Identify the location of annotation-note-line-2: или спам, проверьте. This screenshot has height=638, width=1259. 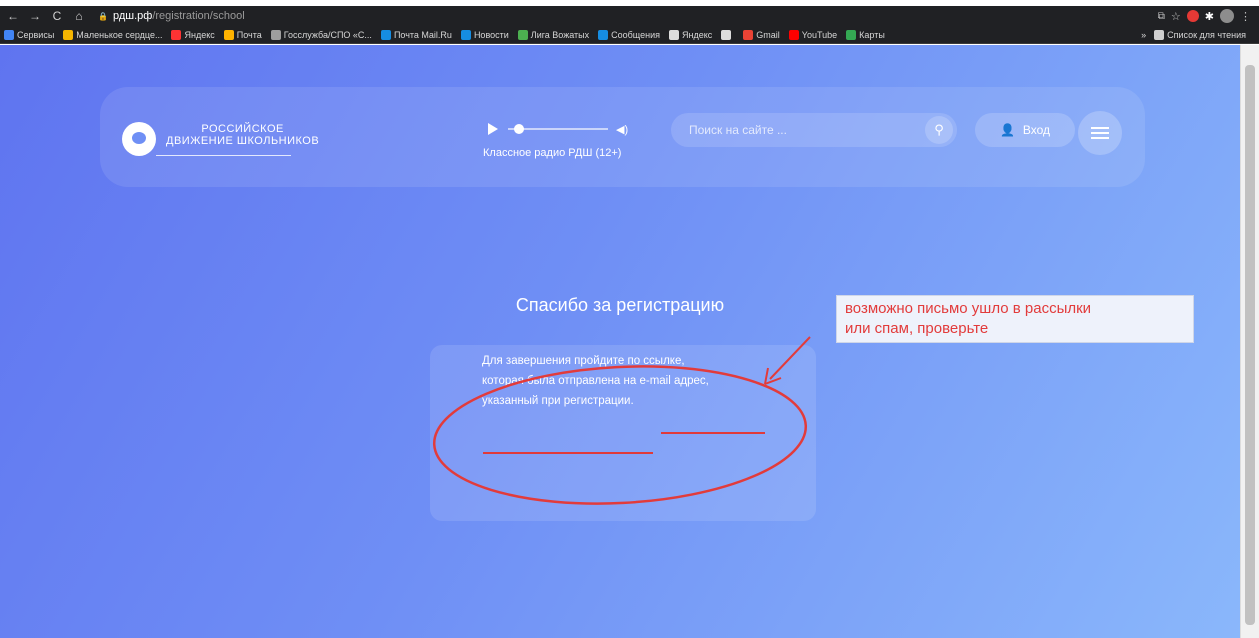
(917, 328).